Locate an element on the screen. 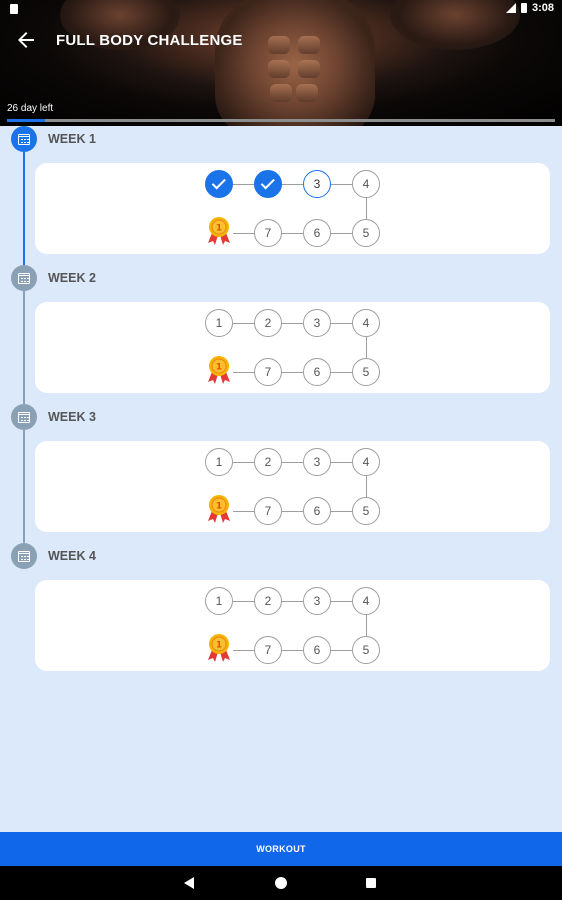 The height and width of the screenshot is (900, 562). system-nav-bar is located at coordinates (281, 883).